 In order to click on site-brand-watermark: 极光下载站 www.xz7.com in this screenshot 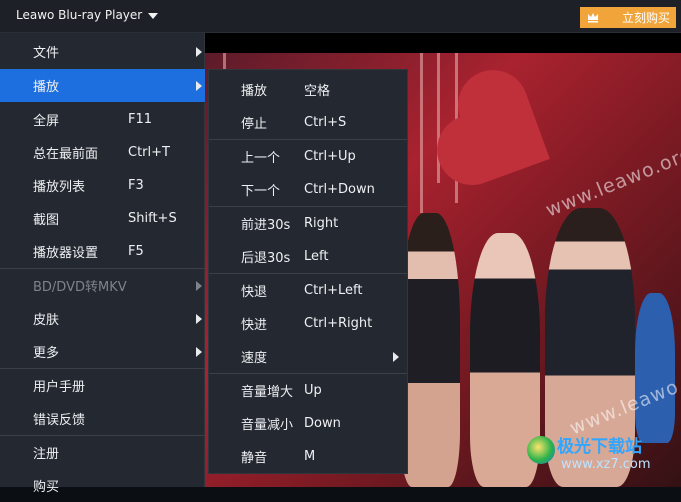, I will do `click(589, 452)`.